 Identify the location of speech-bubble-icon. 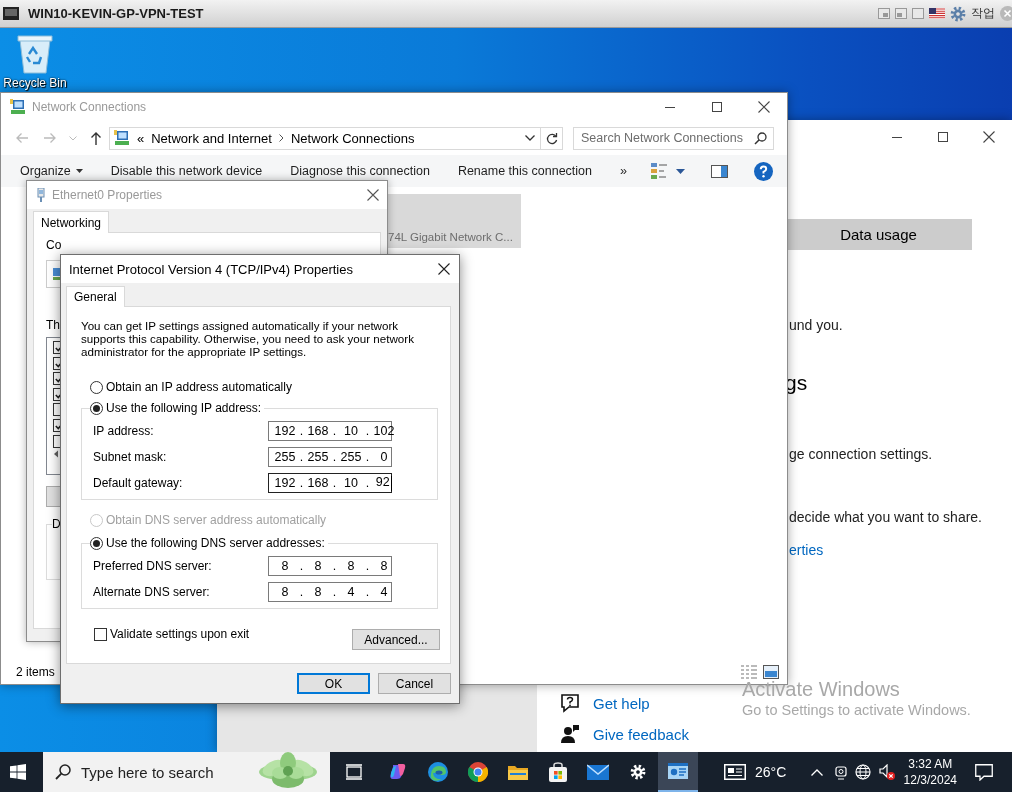
(984, 772).